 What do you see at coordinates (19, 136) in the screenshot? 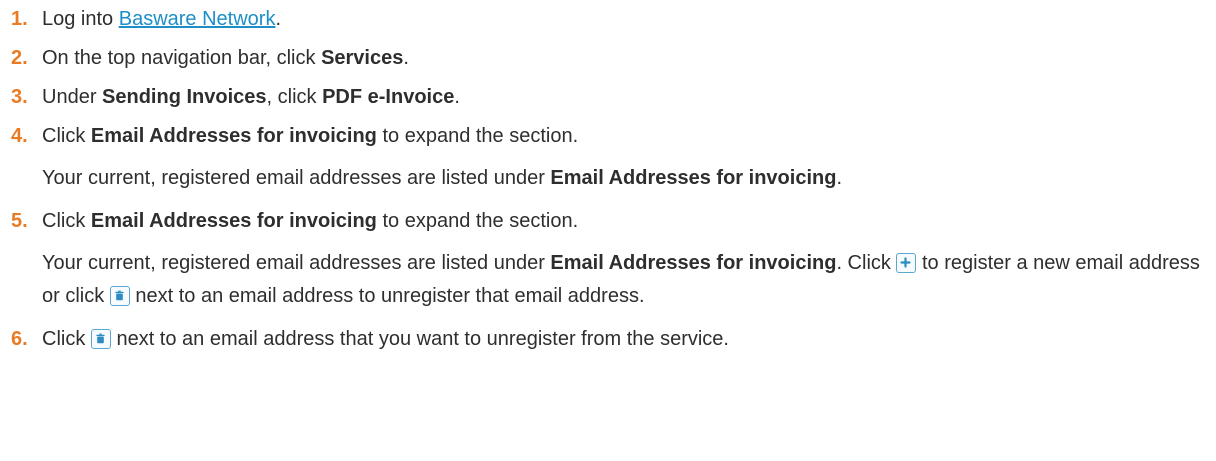
I see `step-number: 4.` at bounding box center [19, 136].